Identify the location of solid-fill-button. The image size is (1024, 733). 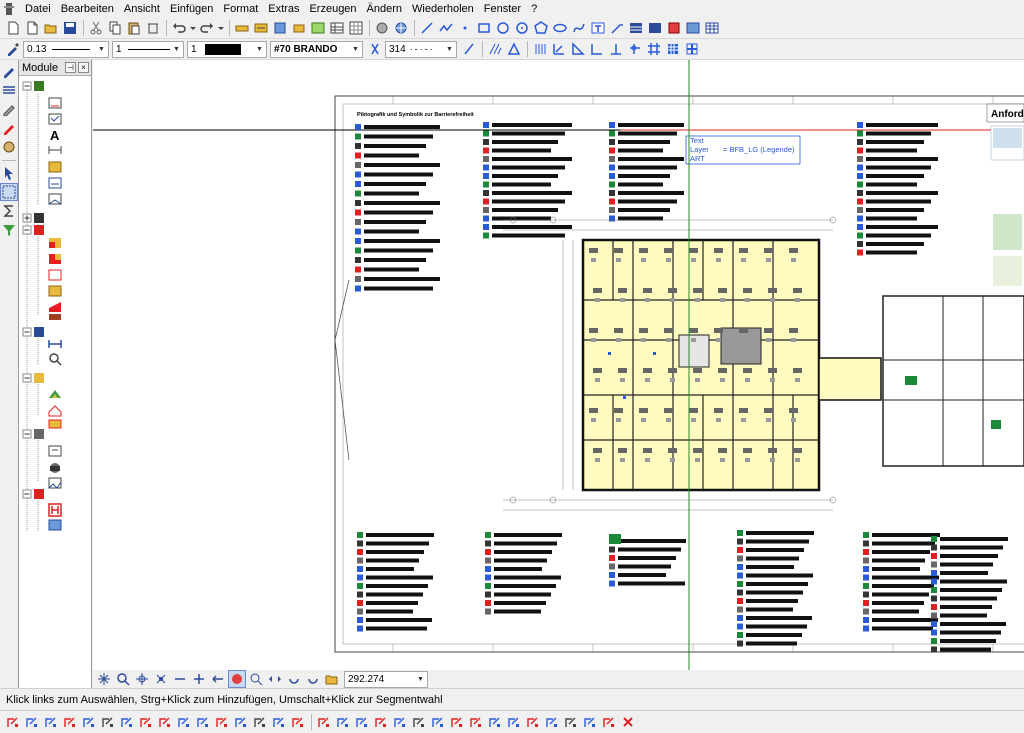
(655, 28).